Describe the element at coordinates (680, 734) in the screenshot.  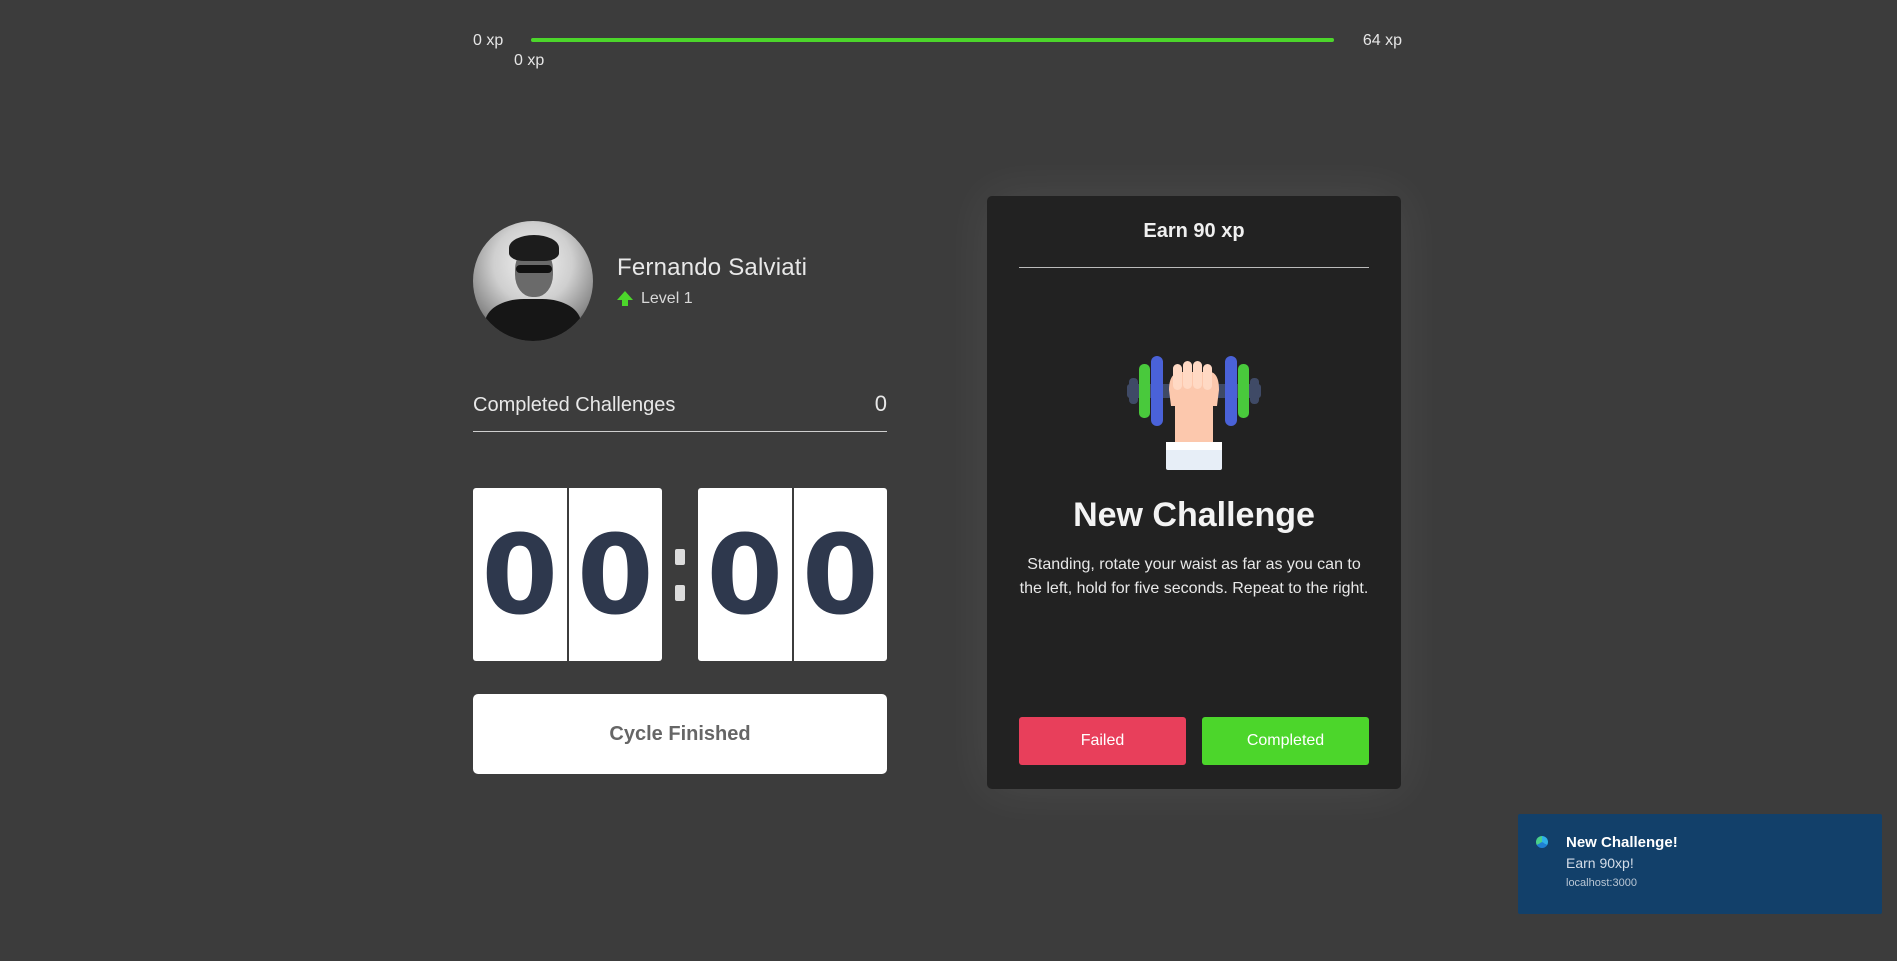
I see `cycle-finished-button: Cycle Finished` at that location.